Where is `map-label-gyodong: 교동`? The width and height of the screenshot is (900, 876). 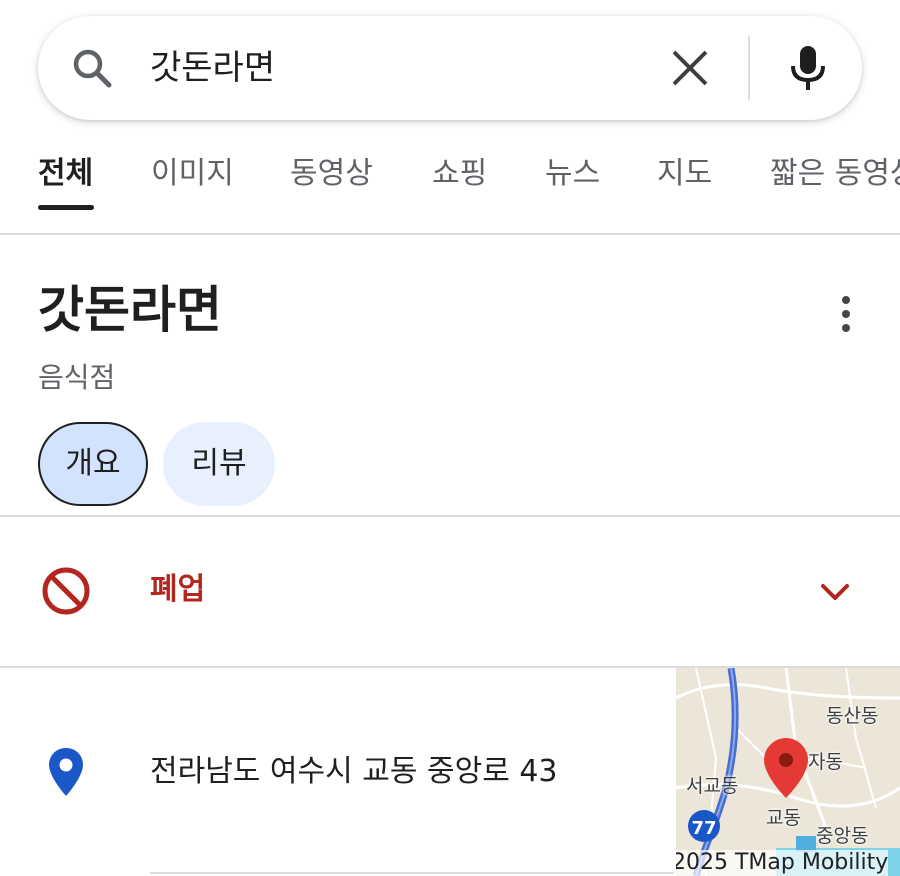
map-label-gyodong: 교동 is located at coordinates (783, 818).